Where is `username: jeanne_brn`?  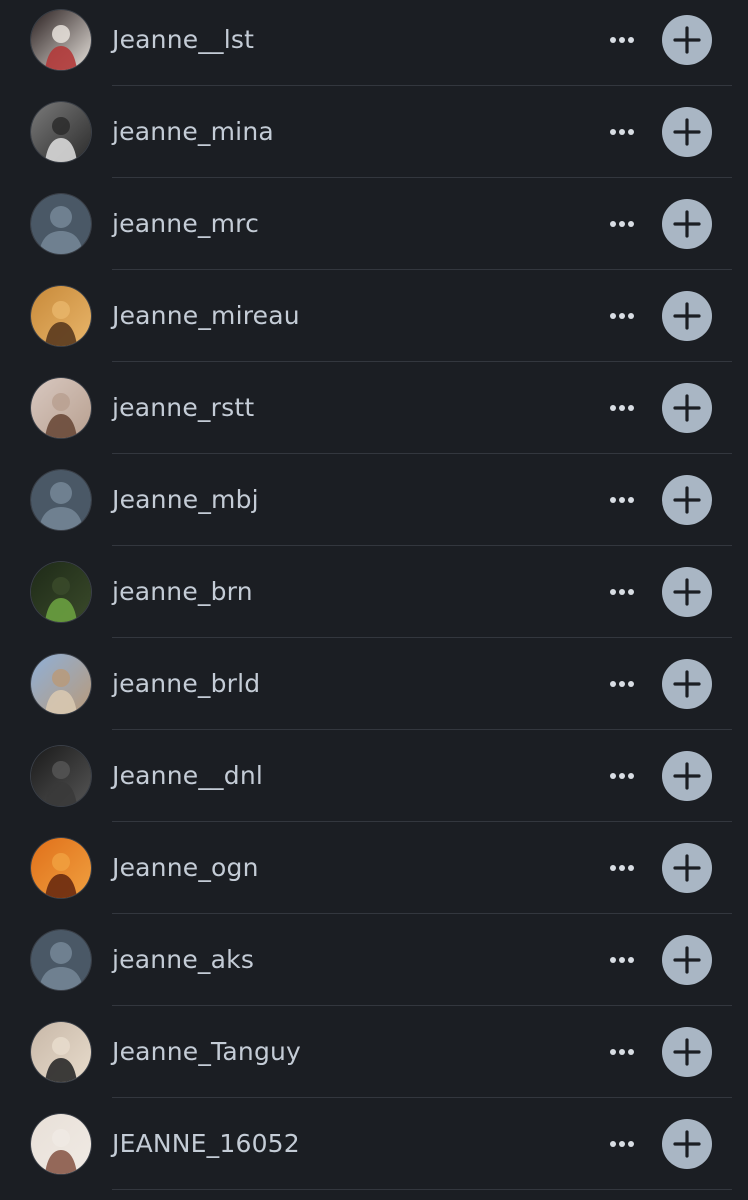
username: jeanne_brn is located at coordinates (182, 592).